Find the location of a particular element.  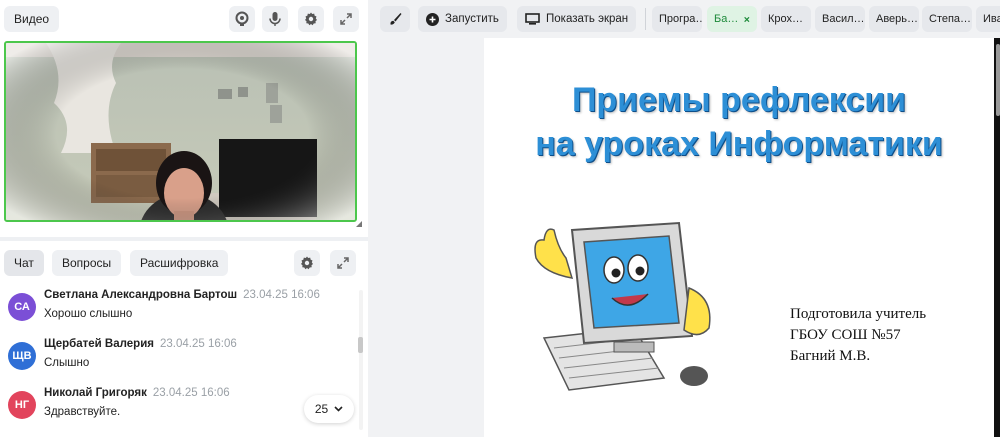

computer-mascot-icon is located at coordinates (622, 306).